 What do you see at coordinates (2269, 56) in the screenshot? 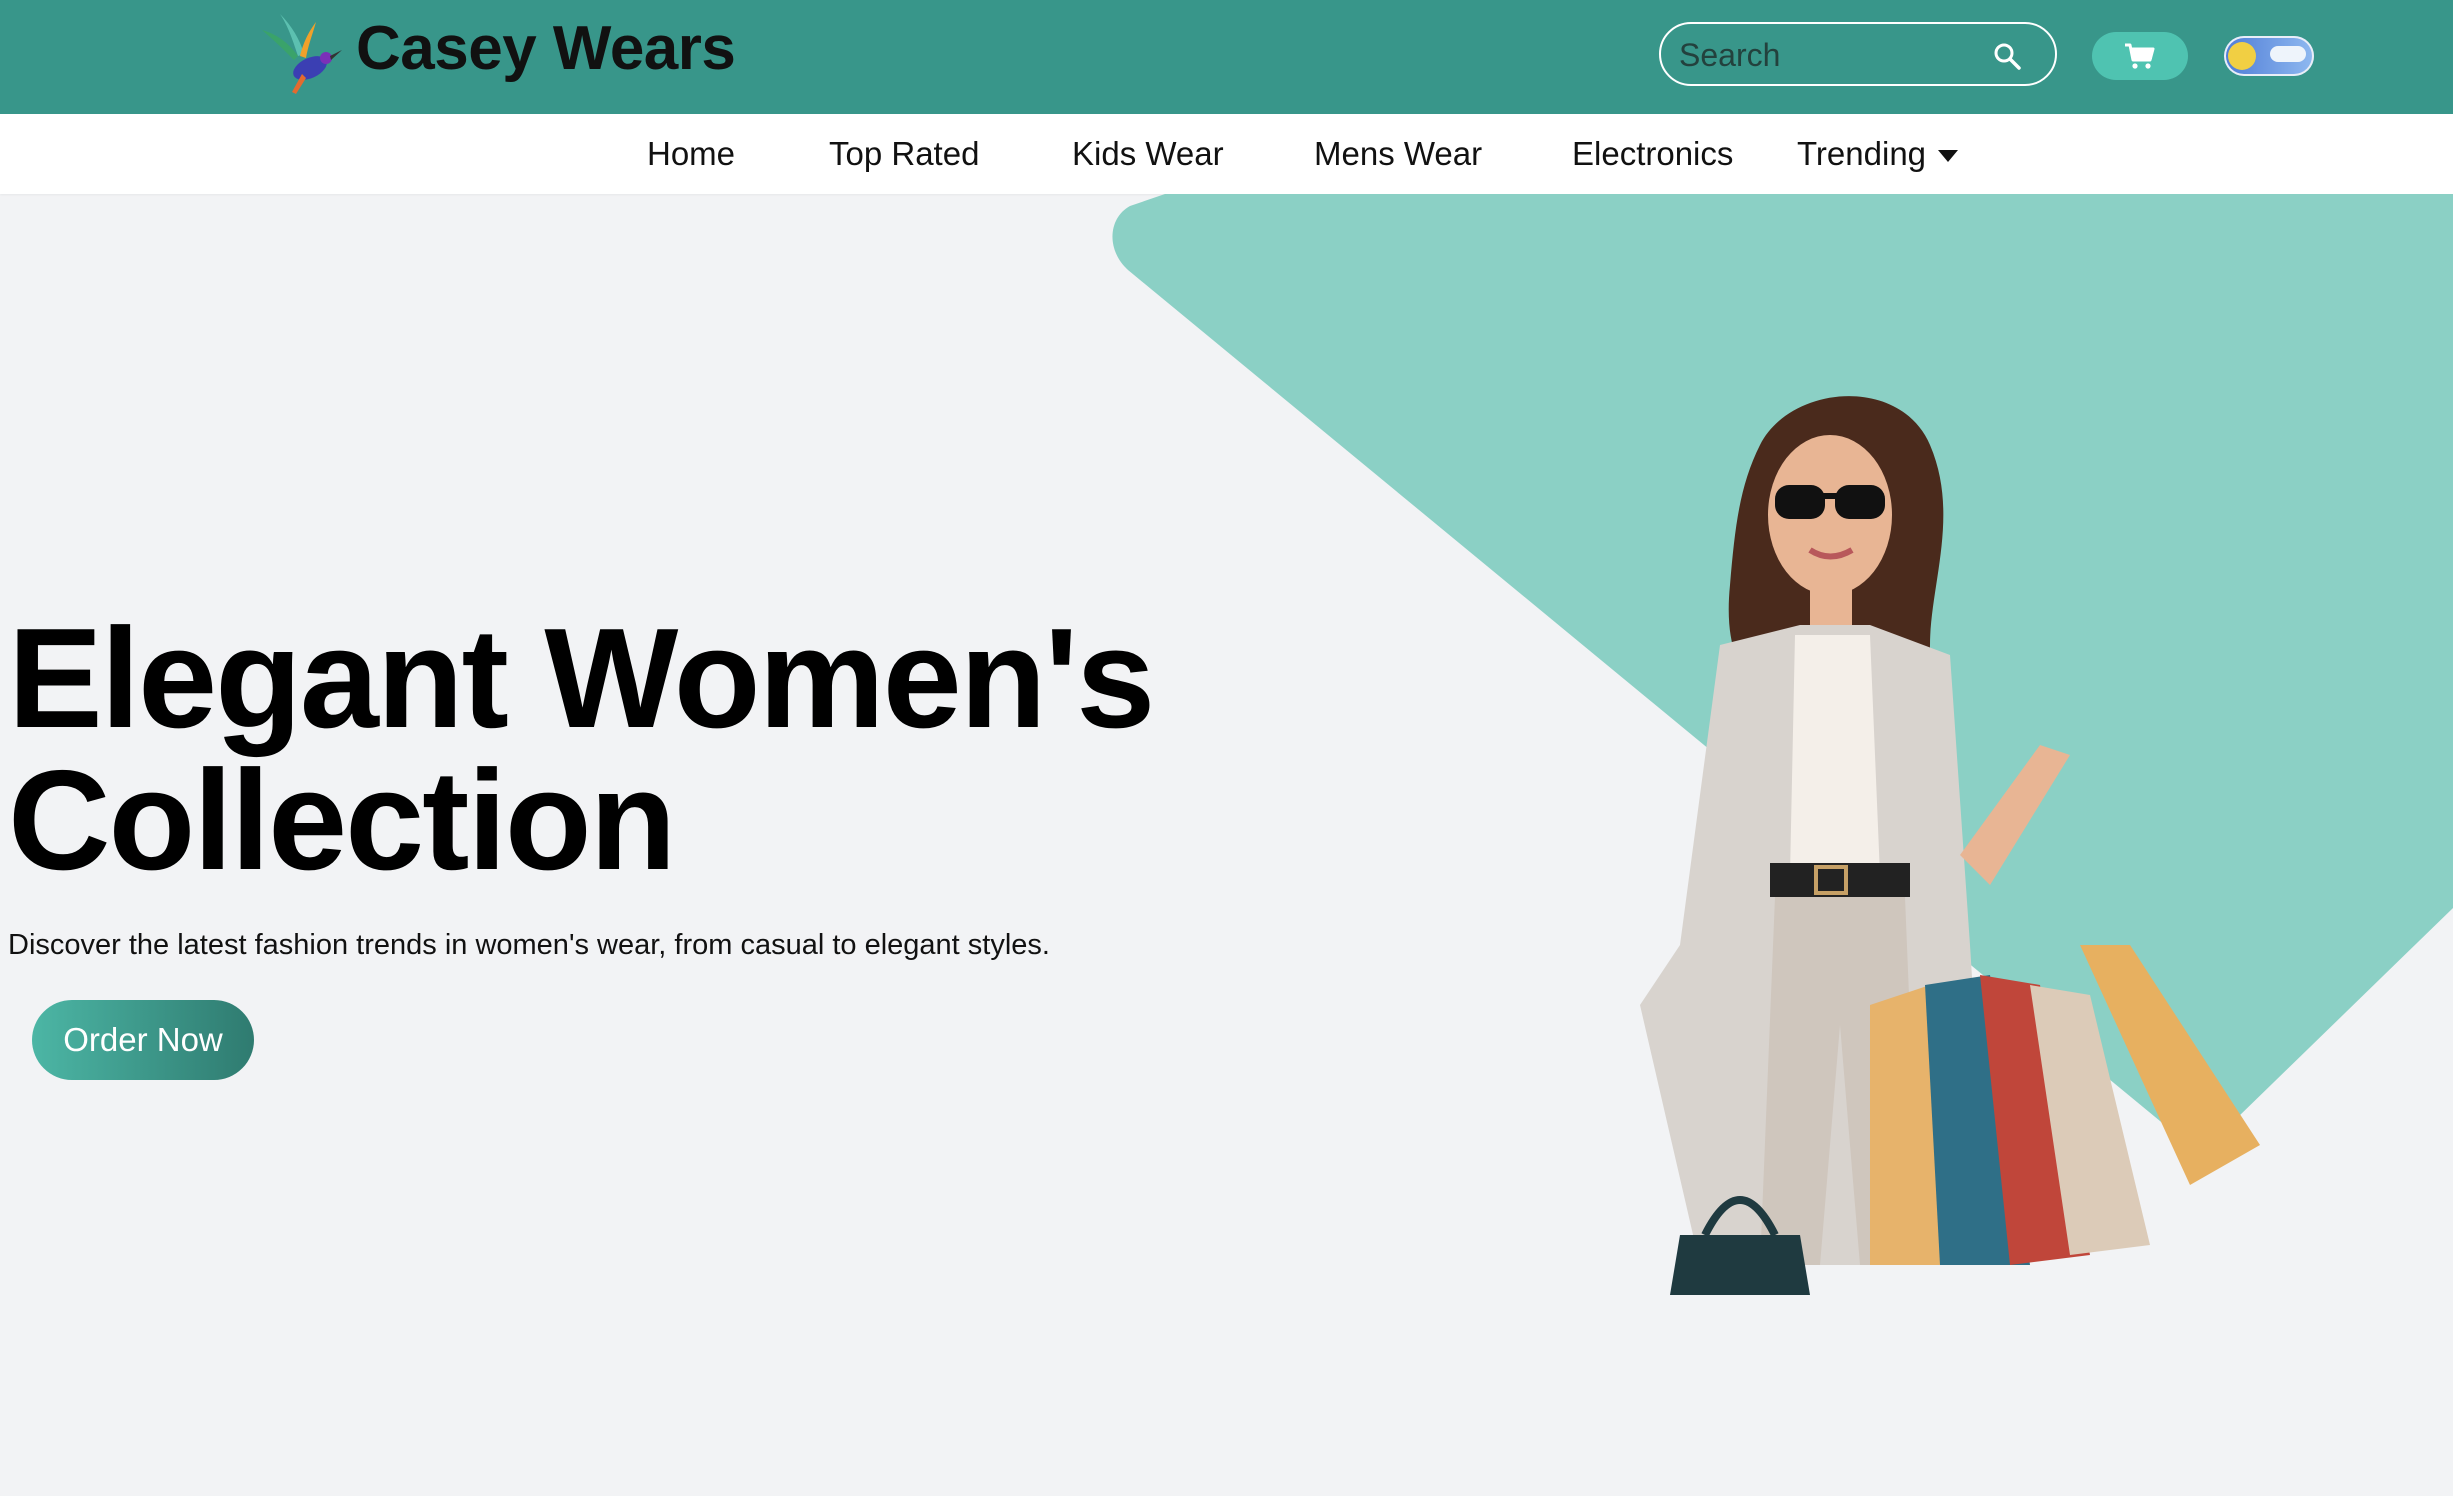
I see `theme-toggle` at bounding box center [2269, 56].